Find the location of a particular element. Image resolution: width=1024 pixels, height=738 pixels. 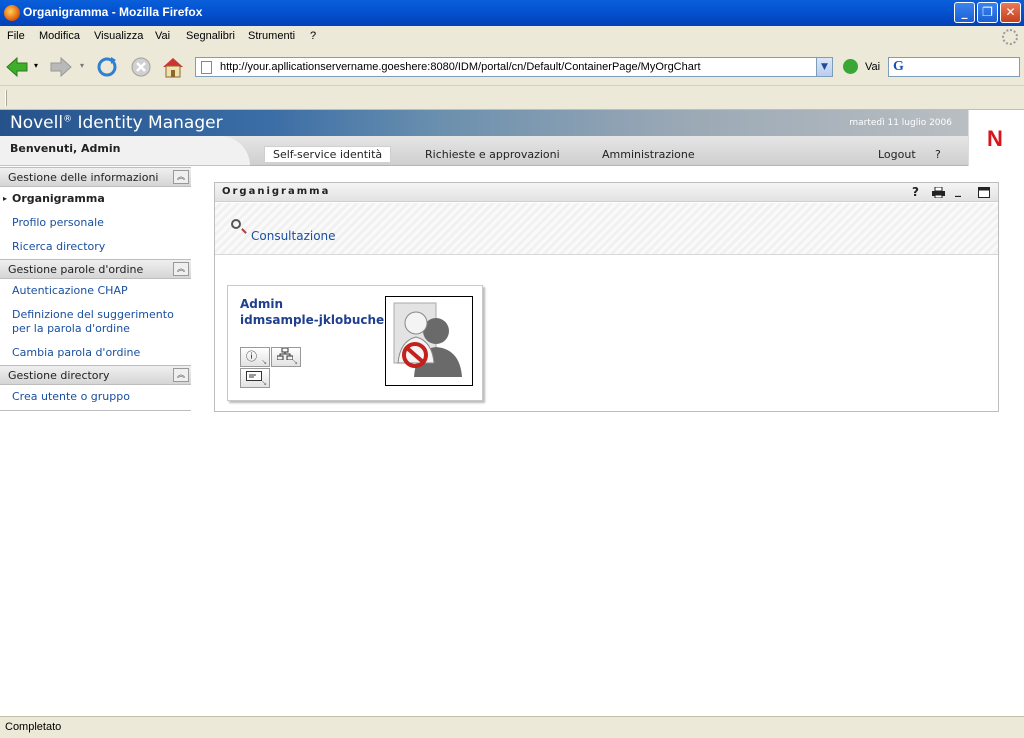

magnifier-icon is located at coordinates (236, 224).